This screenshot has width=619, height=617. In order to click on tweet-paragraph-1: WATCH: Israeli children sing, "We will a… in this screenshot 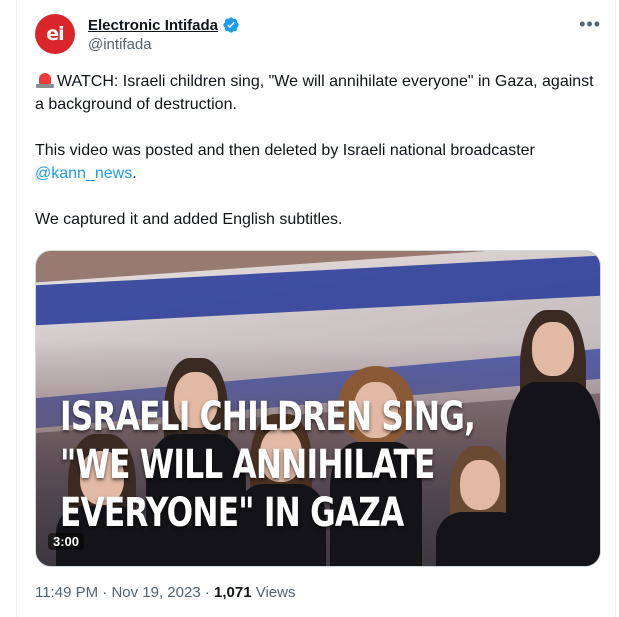, I will do `click(315, 93)`.